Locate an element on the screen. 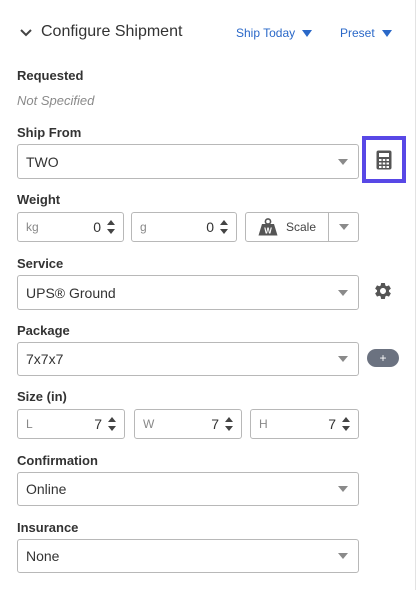  length-value: 7 is located at coordinates (98, 424).